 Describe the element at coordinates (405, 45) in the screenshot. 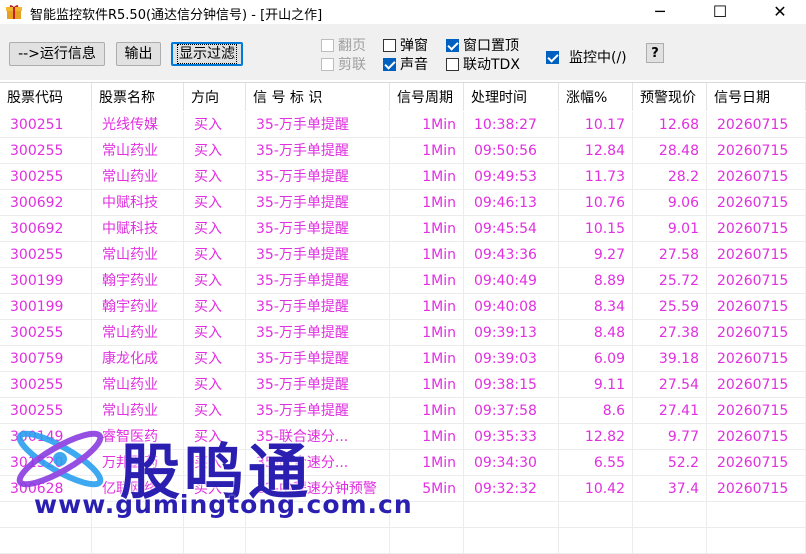

I see `popup-checkbox: 弹窗` at that location.